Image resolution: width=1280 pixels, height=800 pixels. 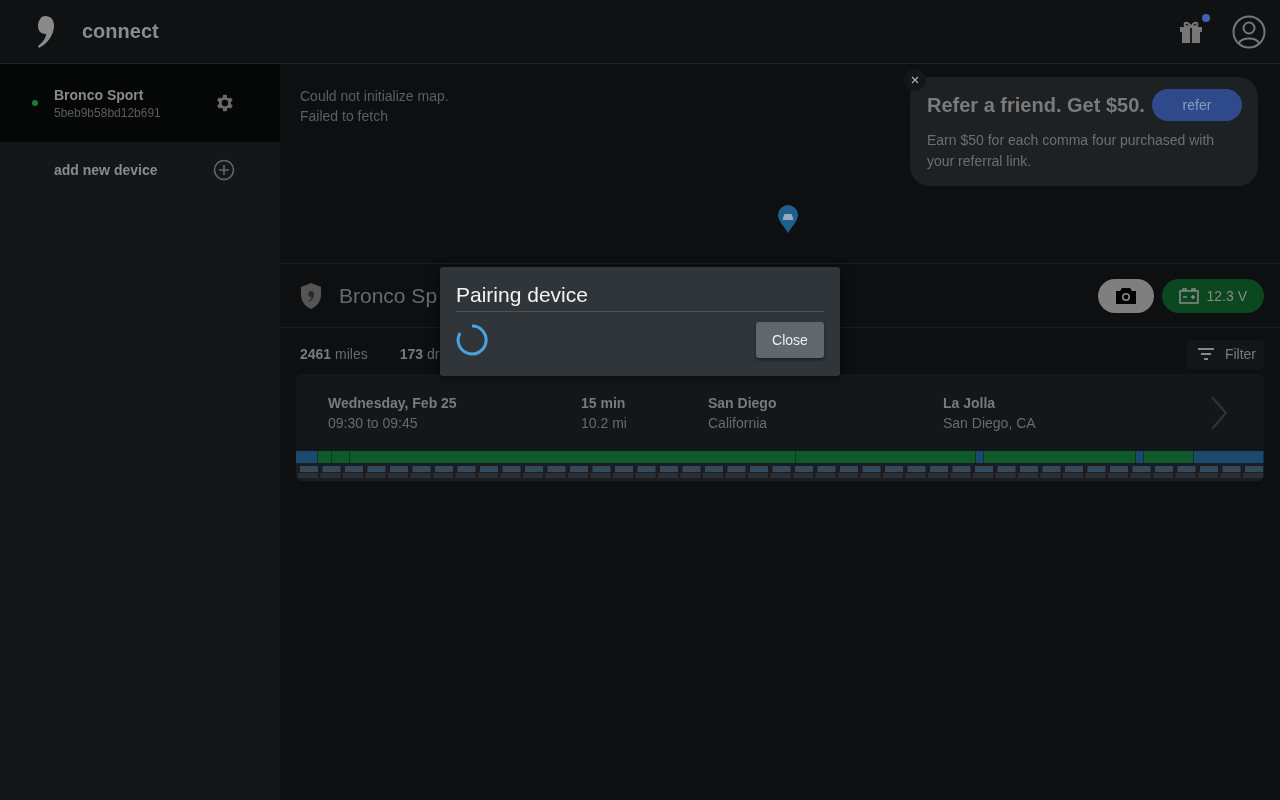 What do you see at coordinates (1205, 354) in the screenshot?
I see `filter-icon` at bounding box center [1205, 354].